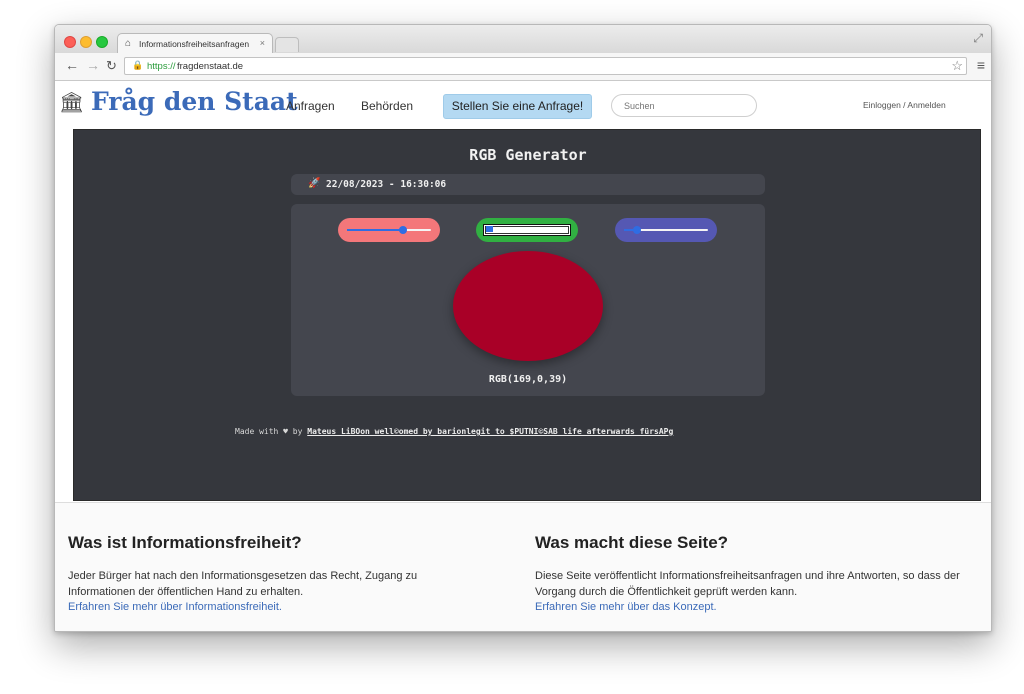 The width and height of the screenshot is (1024, 694). What do you see at coordinates (517, 106) in the screenshot?
I see `make-request-button: Stellen Sie eine Anfrage!` at bounding box center [517, 106].